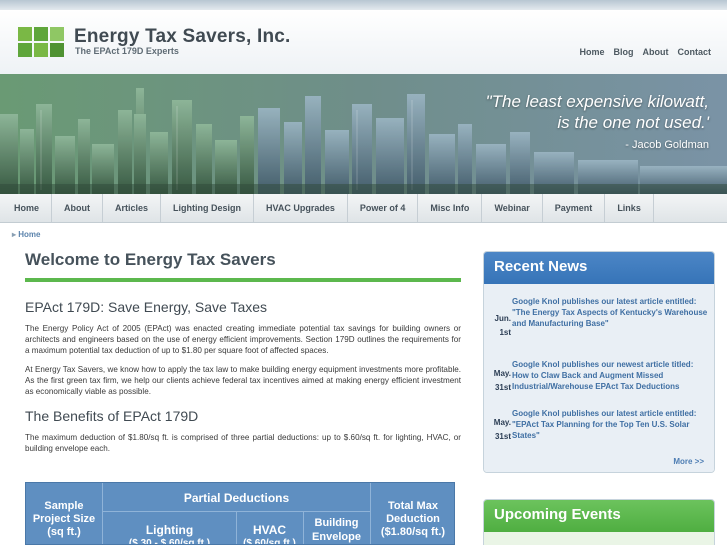 Image resolution: width=727 pixels, height=545 pixels. What do you see at coordinates (688, 461) in the screenshot?
I see `more-news-link: More >>` at bounding box center [688, 461].